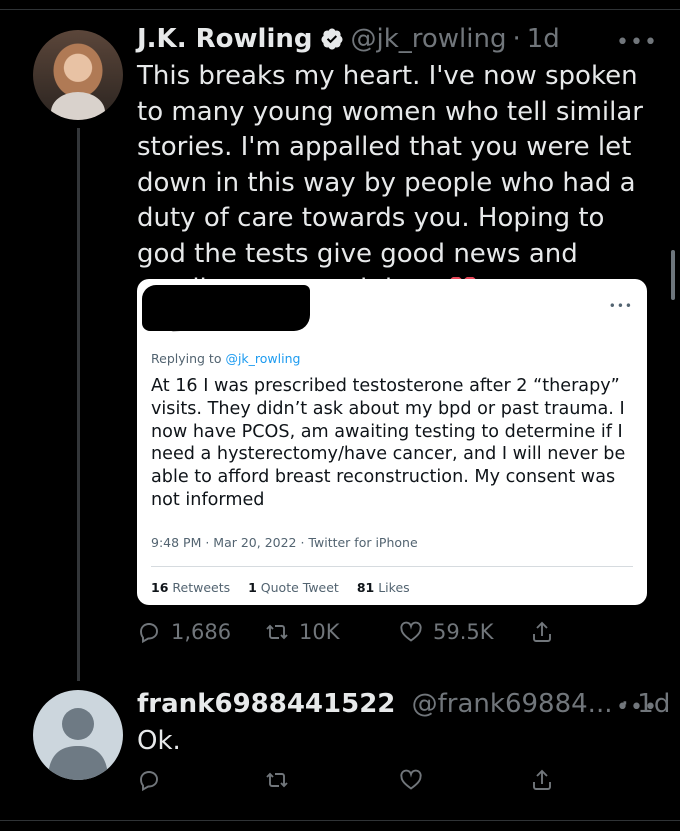 The image size is (680, 831). Describe the element at coordinates (201, 632) in the screenshot. I see `reply-count: 1,686` at that location.